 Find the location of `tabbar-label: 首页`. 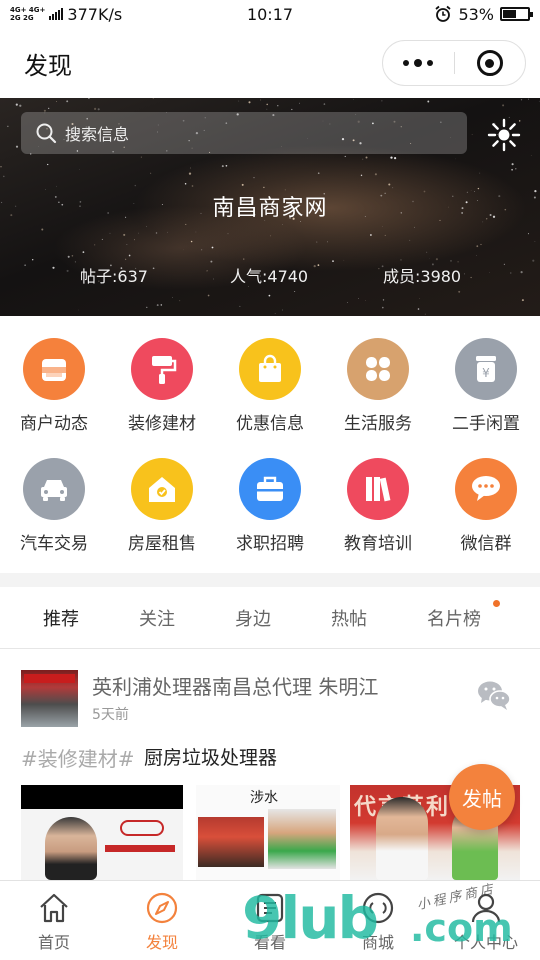

tabbar-label: 首页 is located at coordinates (53, 942).